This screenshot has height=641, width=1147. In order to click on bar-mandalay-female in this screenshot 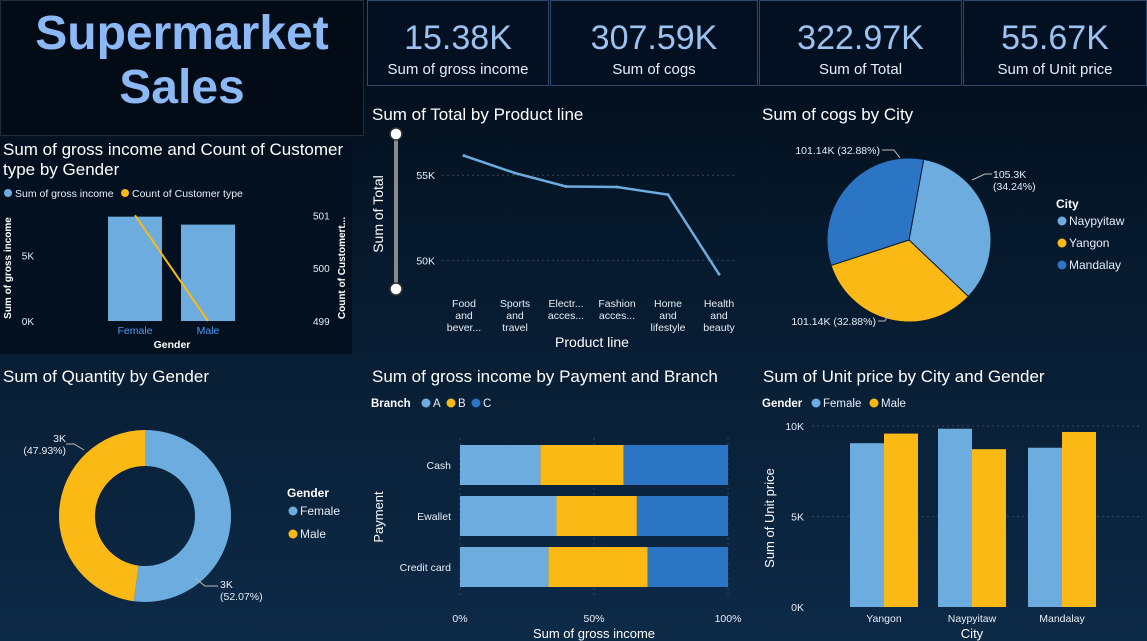, I will do `click(1045, 527)`.